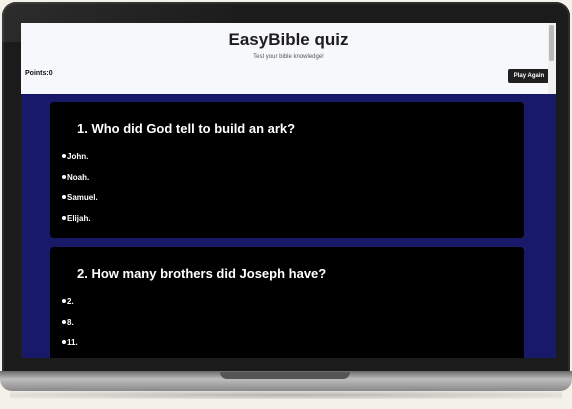 The width and height of the screenshot is (572, 409). Describe the element at coordinates (72, 342) in the screenshot. I see `answer-option-label: 11.` at that location.